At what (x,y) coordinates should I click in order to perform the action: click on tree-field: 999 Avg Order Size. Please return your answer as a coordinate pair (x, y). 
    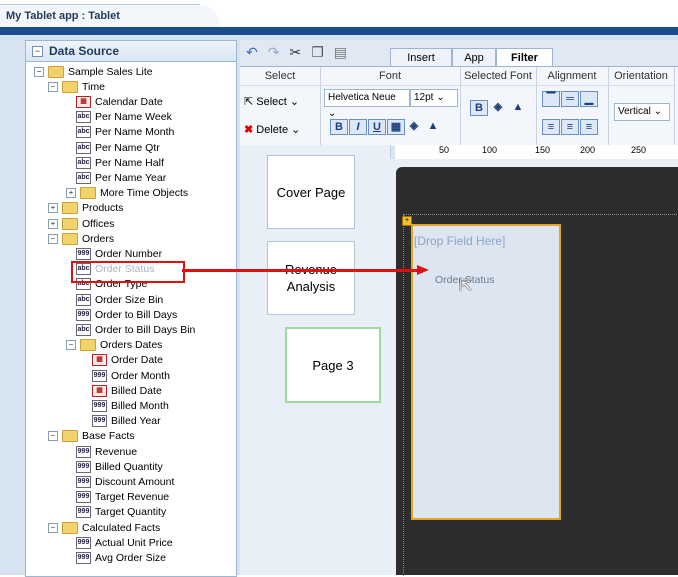
    Looking at the image, I should click on (116, 557).